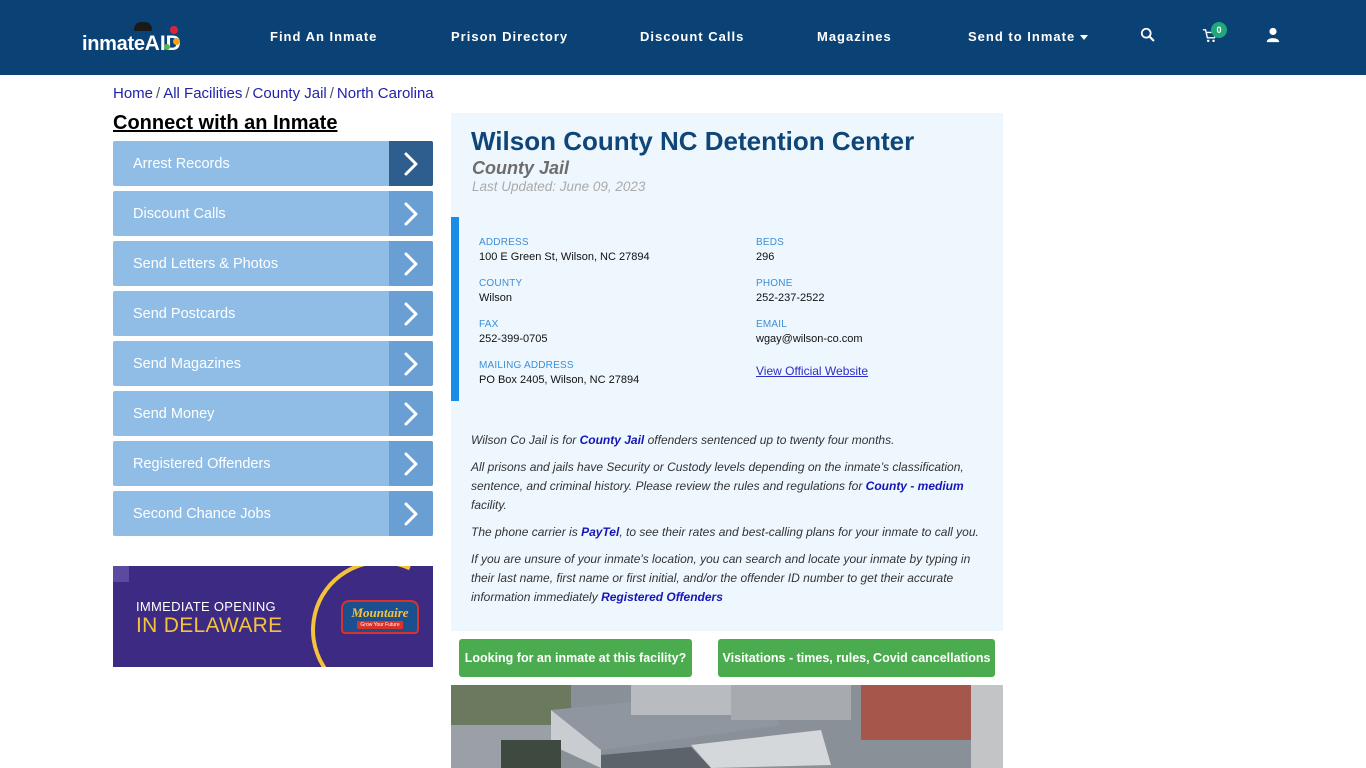 The width and height of the screenshot is (1366, 768). What do you see at coordinates (143, 26) in the screenshot?
I see `graduation-hat-icon` at bounding box center [143, 26].